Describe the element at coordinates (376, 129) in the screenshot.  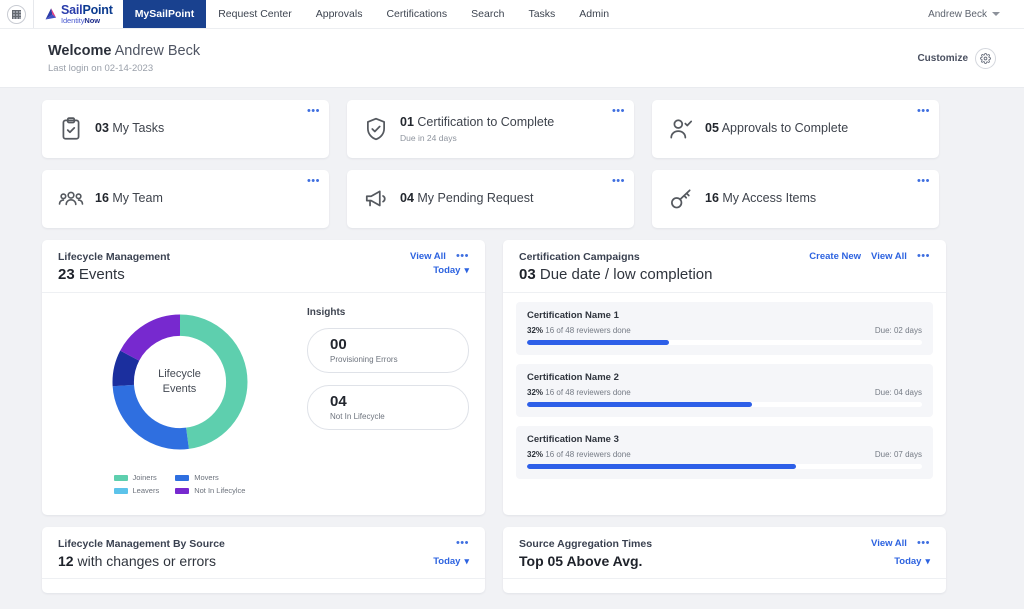
I see `shield-check-icon` at that location.